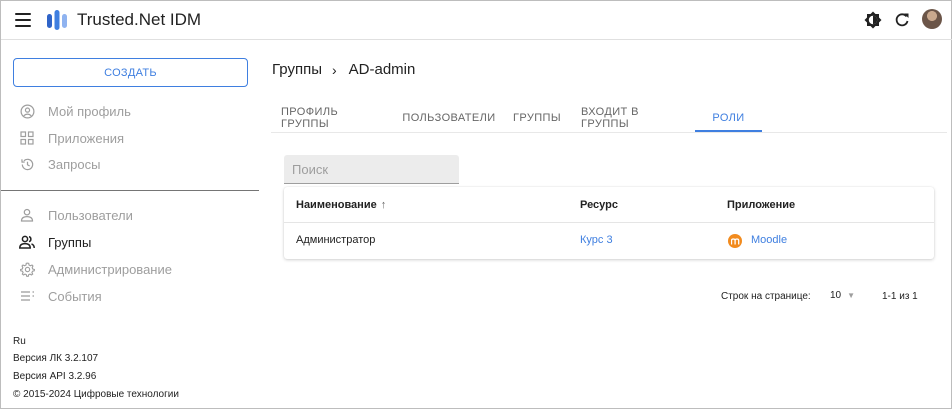  Describe the element at coordinates (56, 358) in the screenshot. I see `version-lk: Версия ЛК 3.2.107` at that location.